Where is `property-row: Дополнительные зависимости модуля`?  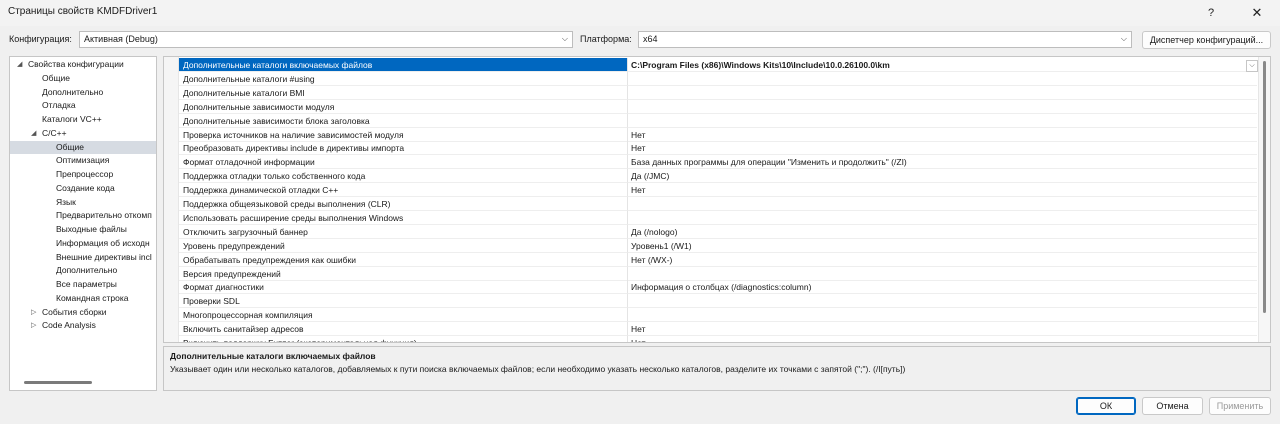 property-row: Дополнительные зависимости модуля is located at coordinates (710, 106).